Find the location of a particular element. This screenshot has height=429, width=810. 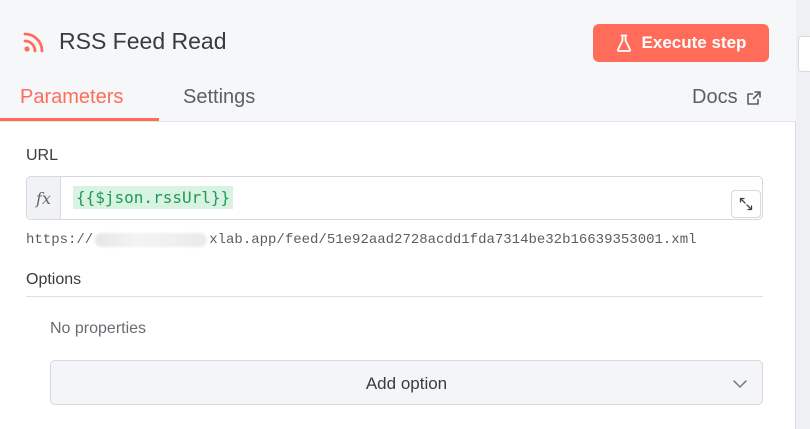

docs-label: Docs is located at coordinates (715, 97).